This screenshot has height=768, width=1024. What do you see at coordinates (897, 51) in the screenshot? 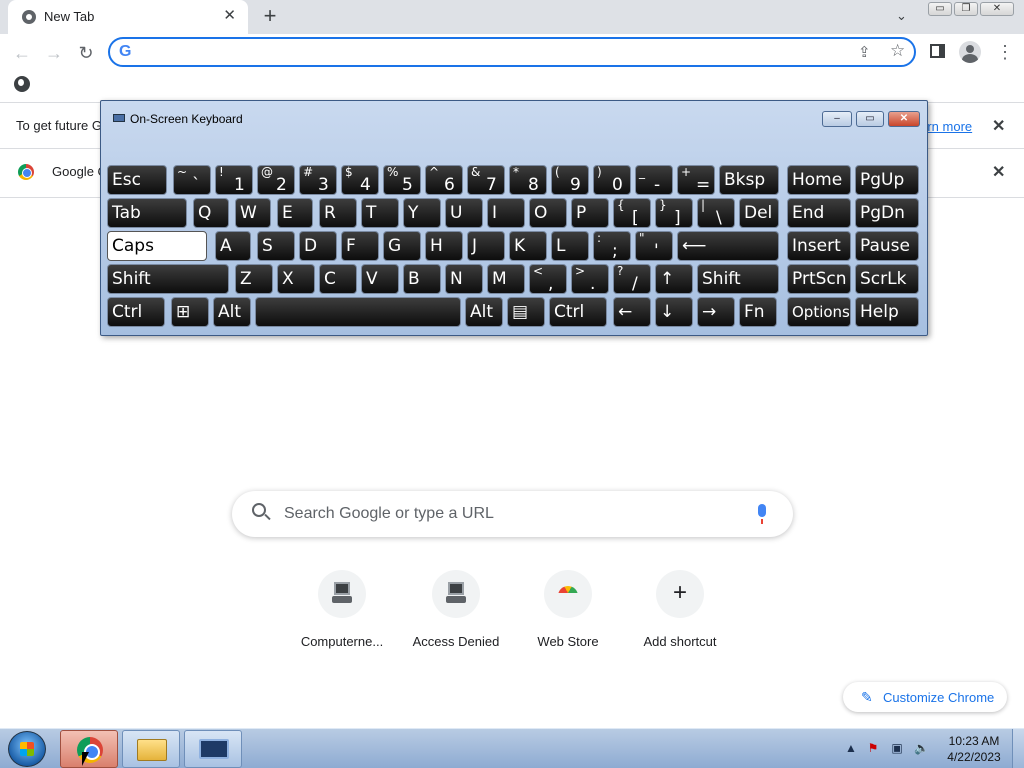
I see `bookmark-star-icon: ☆` at bounding box center [897, 51].